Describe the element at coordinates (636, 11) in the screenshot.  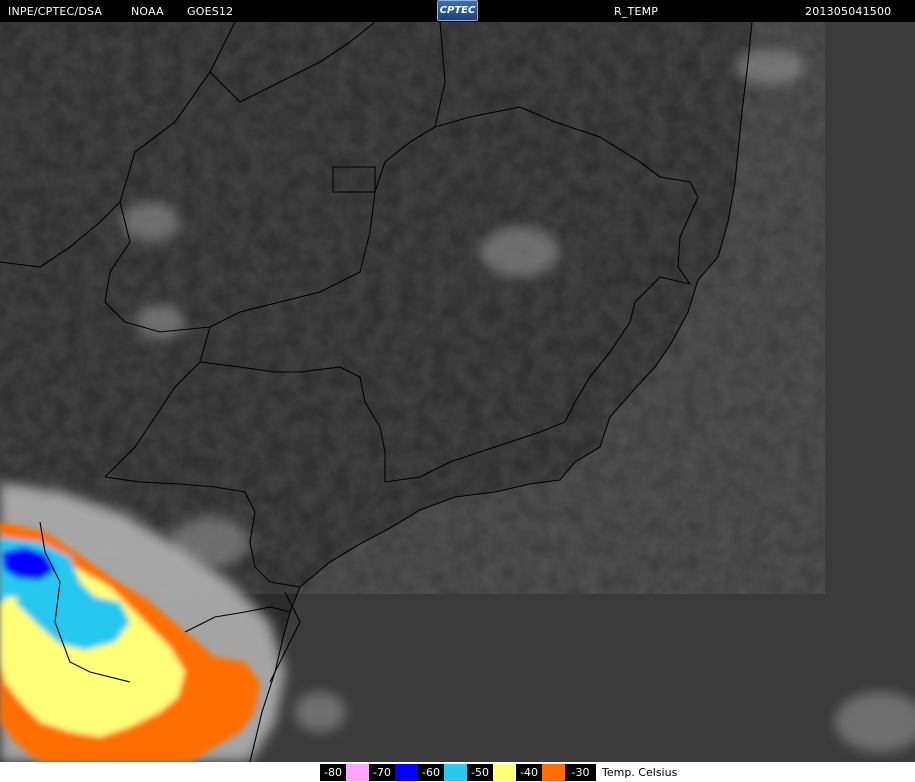
I see `product-label: R_TEMP` at that location.